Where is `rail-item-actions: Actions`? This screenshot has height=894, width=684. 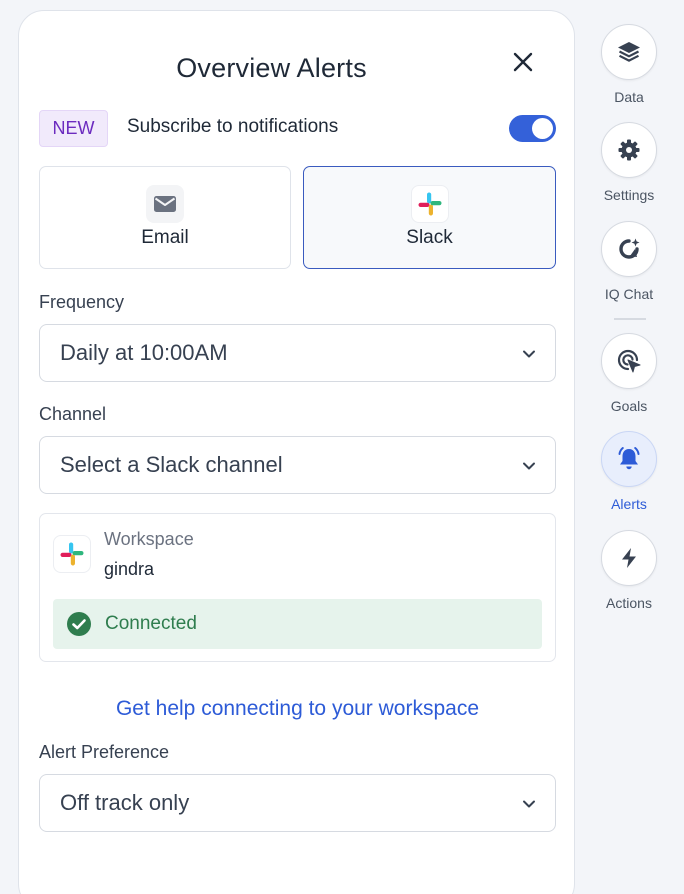 rail-item-actions: Actions is located at coordinates (629, 570).